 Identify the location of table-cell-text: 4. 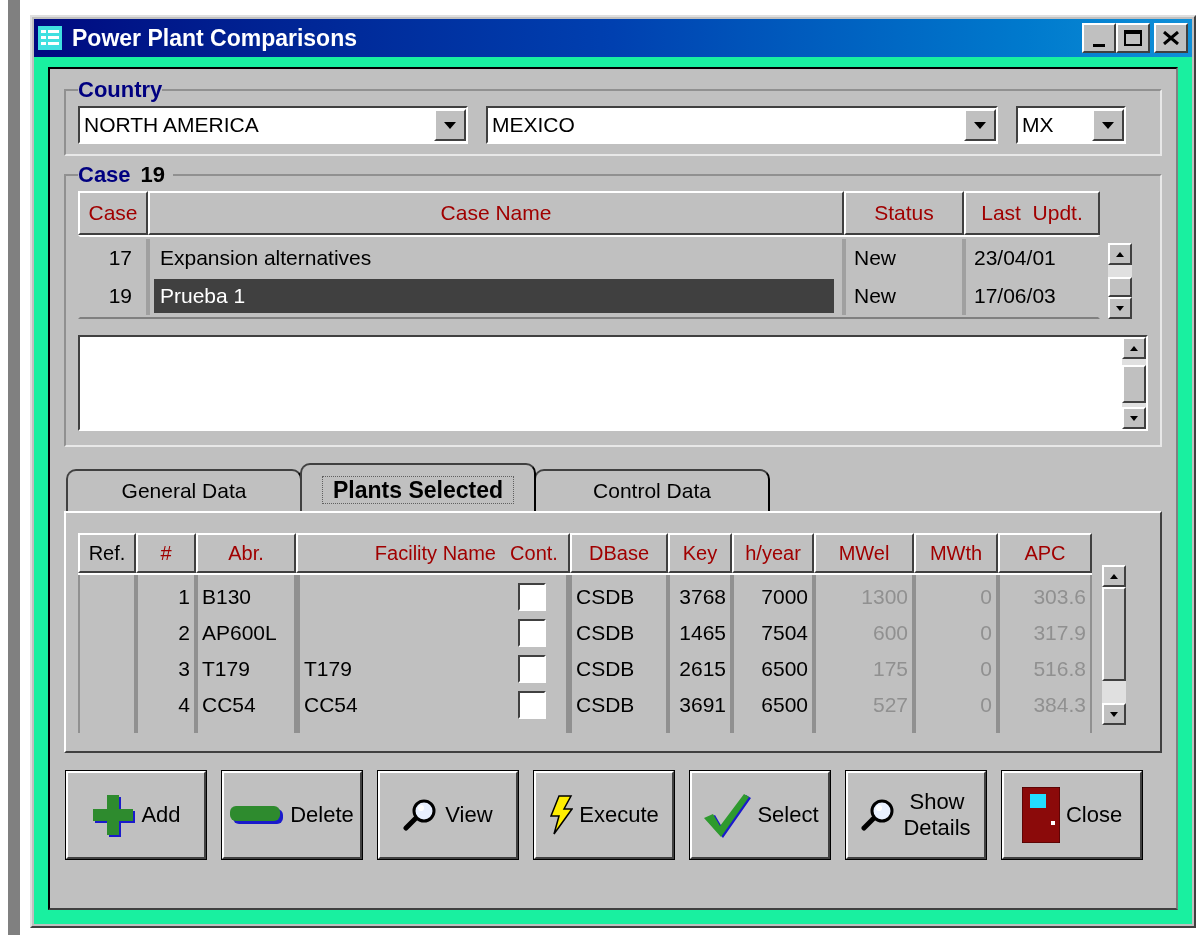
(184, 705).